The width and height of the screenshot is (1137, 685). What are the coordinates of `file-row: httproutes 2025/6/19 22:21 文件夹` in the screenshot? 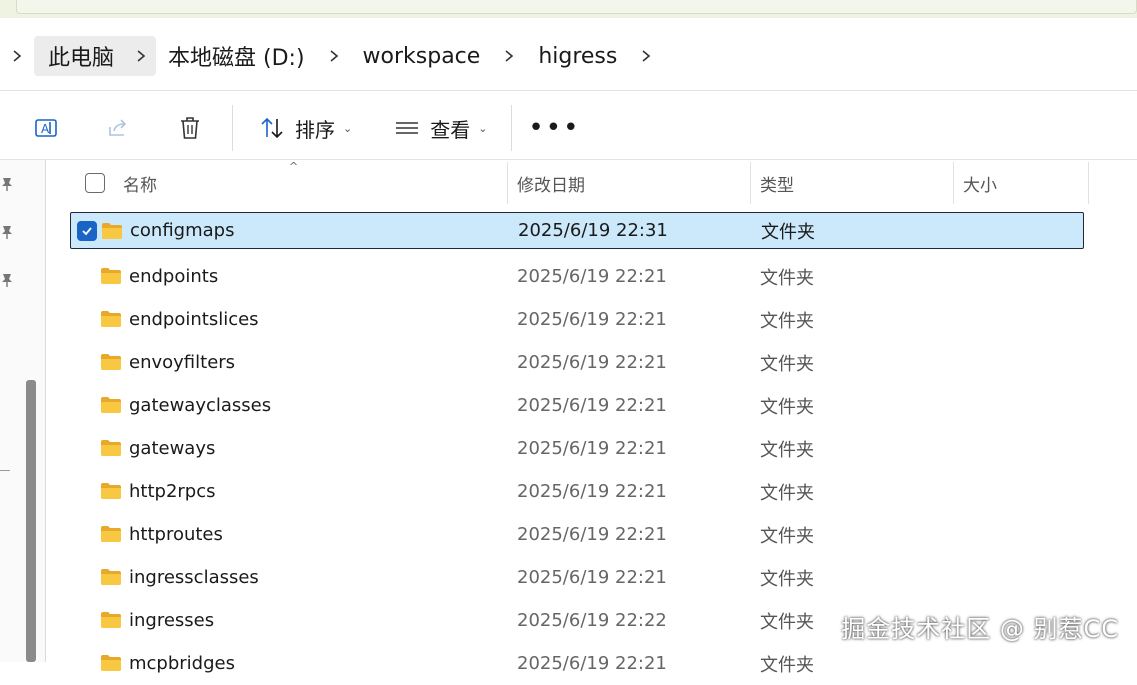 It's located at (577, 534).